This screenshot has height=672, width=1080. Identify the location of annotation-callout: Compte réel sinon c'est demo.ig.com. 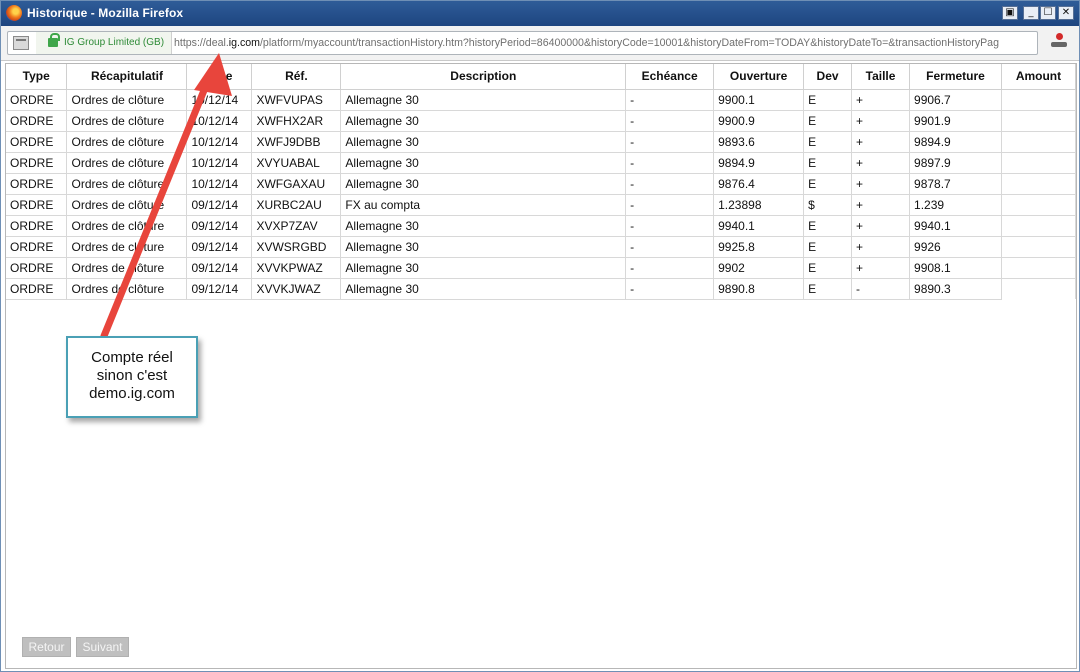
(132, 377).